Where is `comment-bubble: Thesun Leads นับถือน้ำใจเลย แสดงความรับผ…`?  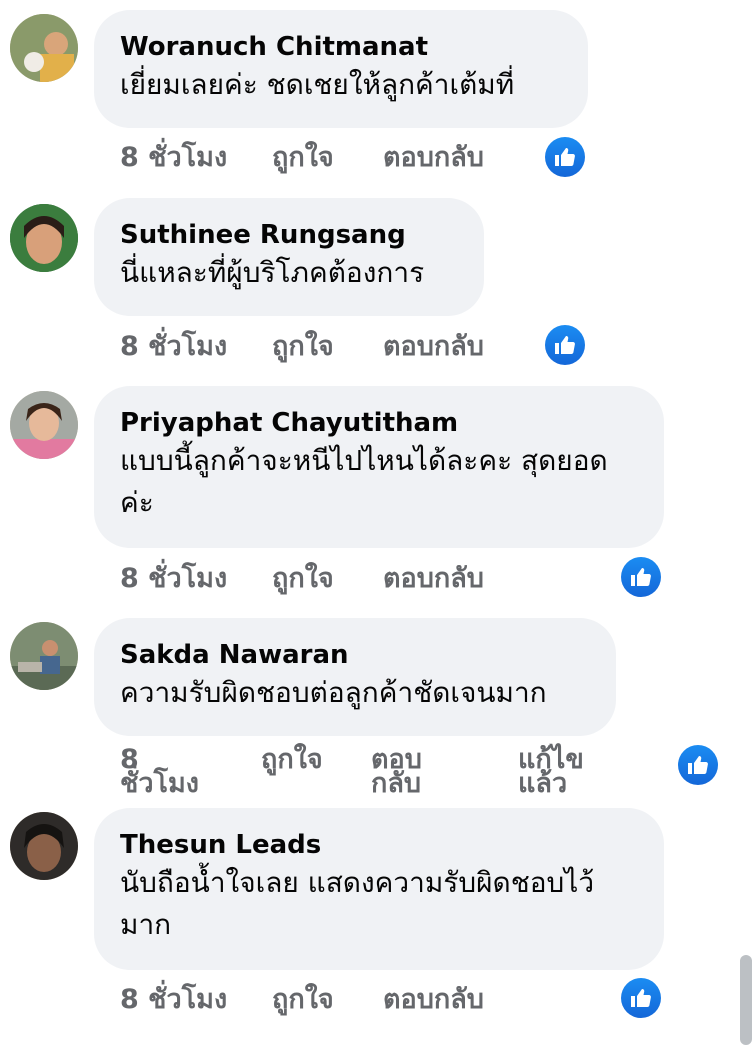
comment-bubble: Thesun Leads นับถือน้ำใจเลย แสดงความรับผ… is located at coordinates (379, 889).